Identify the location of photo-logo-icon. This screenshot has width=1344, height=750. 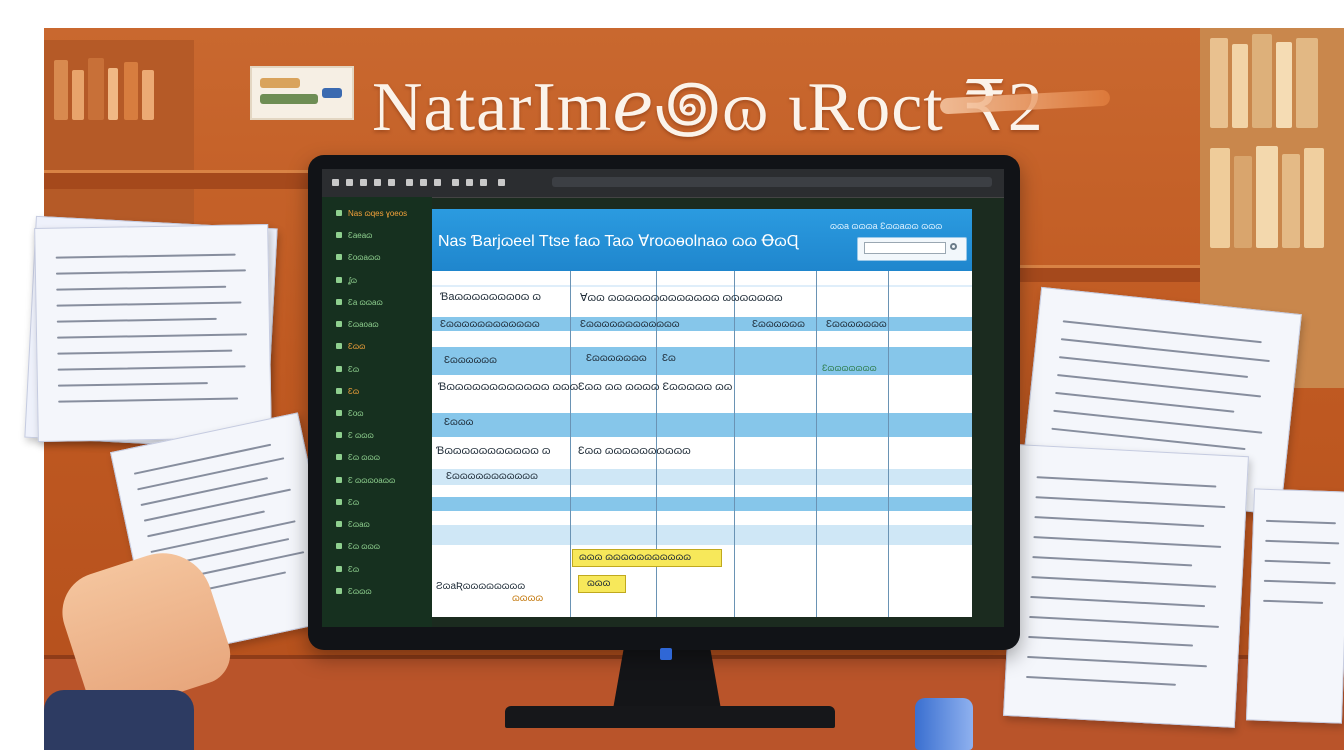
(302, 93).